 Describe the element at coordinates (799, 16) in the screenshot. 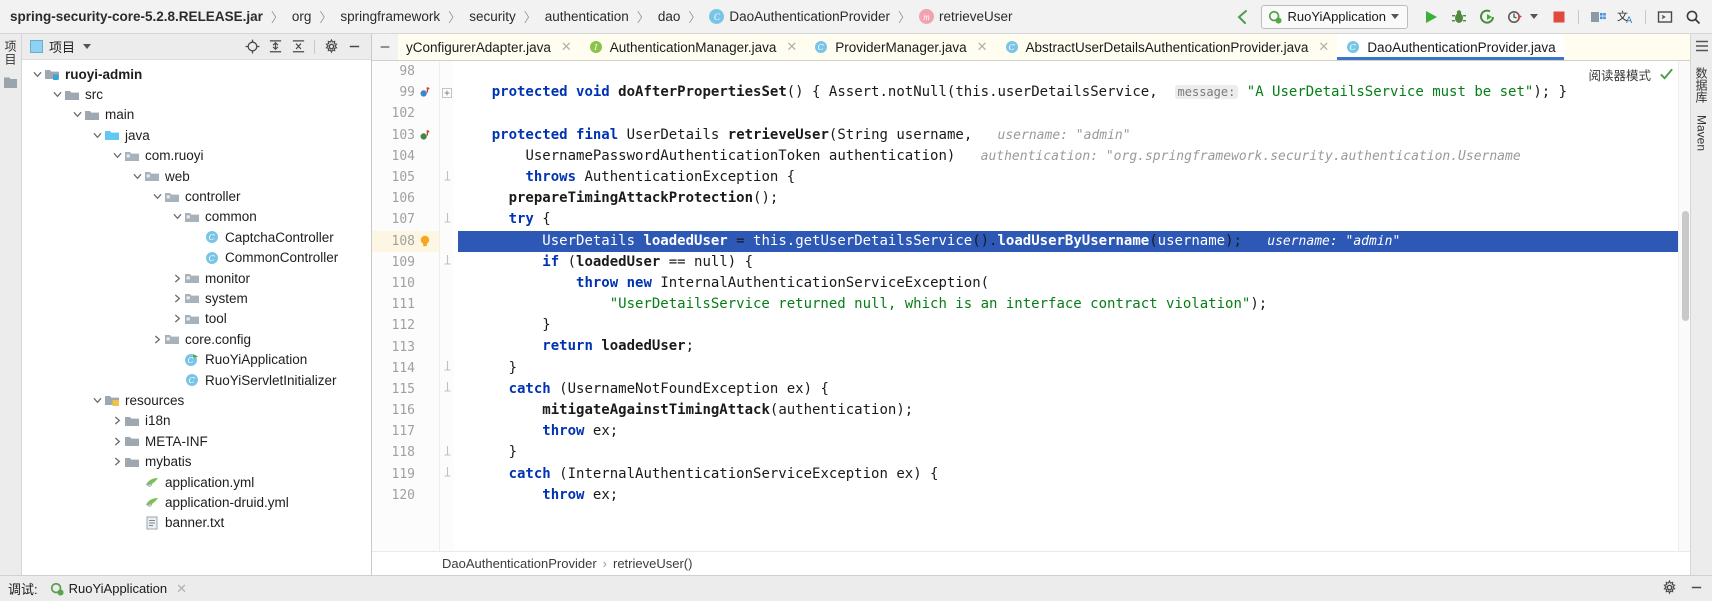

I see `breadcrumb-item: C DaoAuthenticationProvider` at that location.